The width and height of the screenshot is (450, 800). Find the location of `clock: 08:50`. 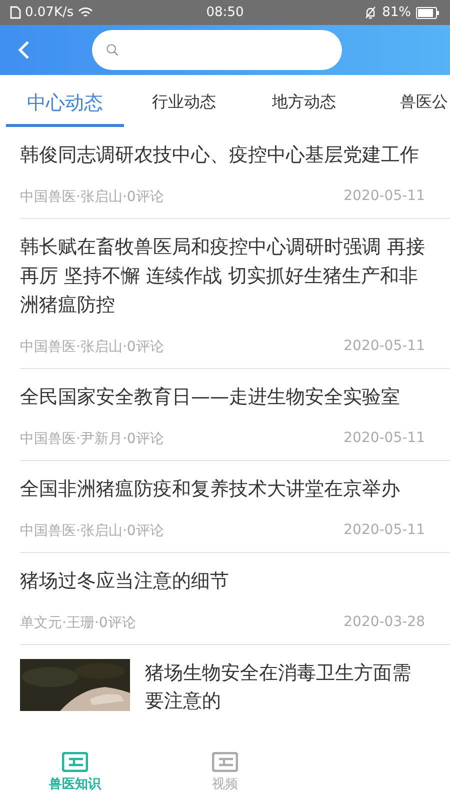

clock: 08:50 is located at coordinates (225, 12).